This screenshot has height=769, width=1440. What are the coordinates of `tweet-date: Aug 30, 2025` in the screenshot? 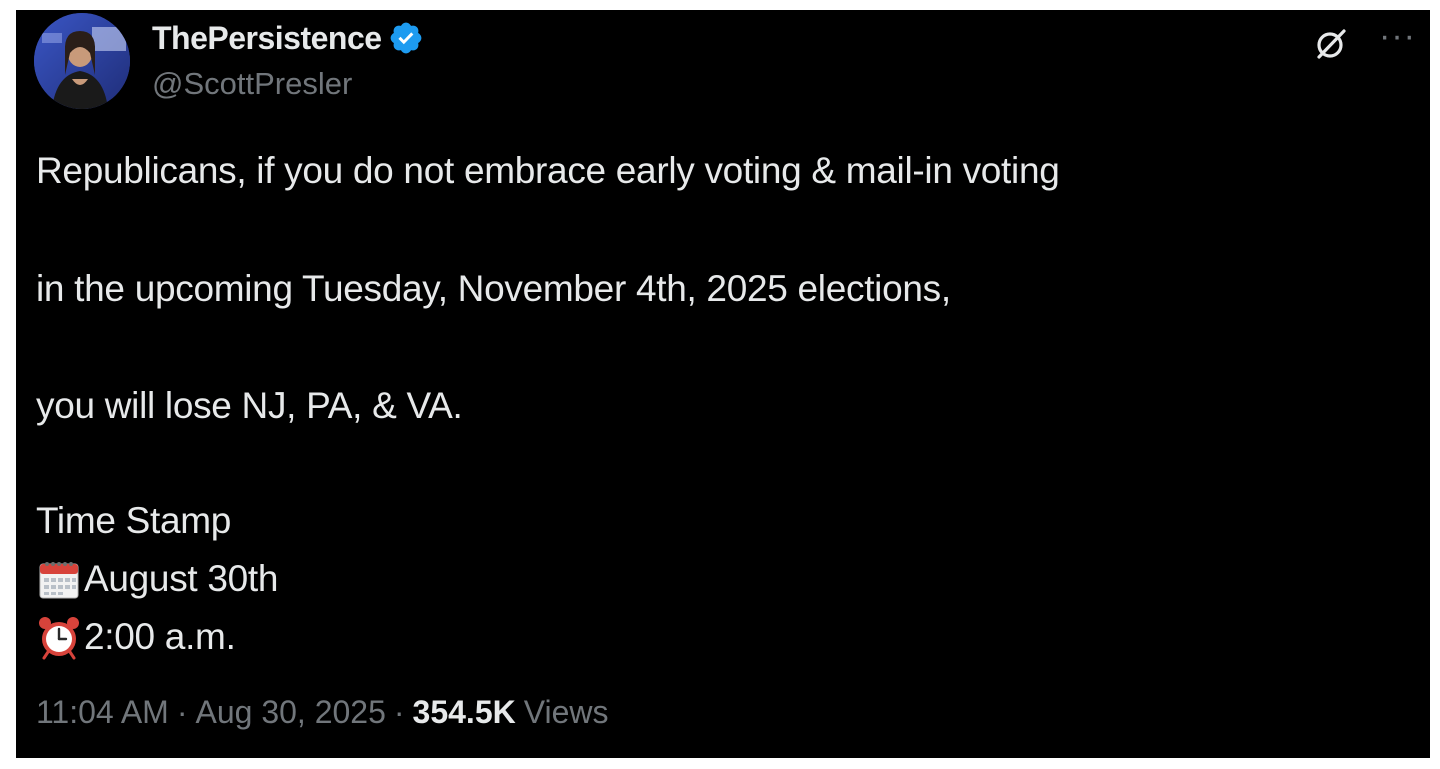 It's located at (290, 712).